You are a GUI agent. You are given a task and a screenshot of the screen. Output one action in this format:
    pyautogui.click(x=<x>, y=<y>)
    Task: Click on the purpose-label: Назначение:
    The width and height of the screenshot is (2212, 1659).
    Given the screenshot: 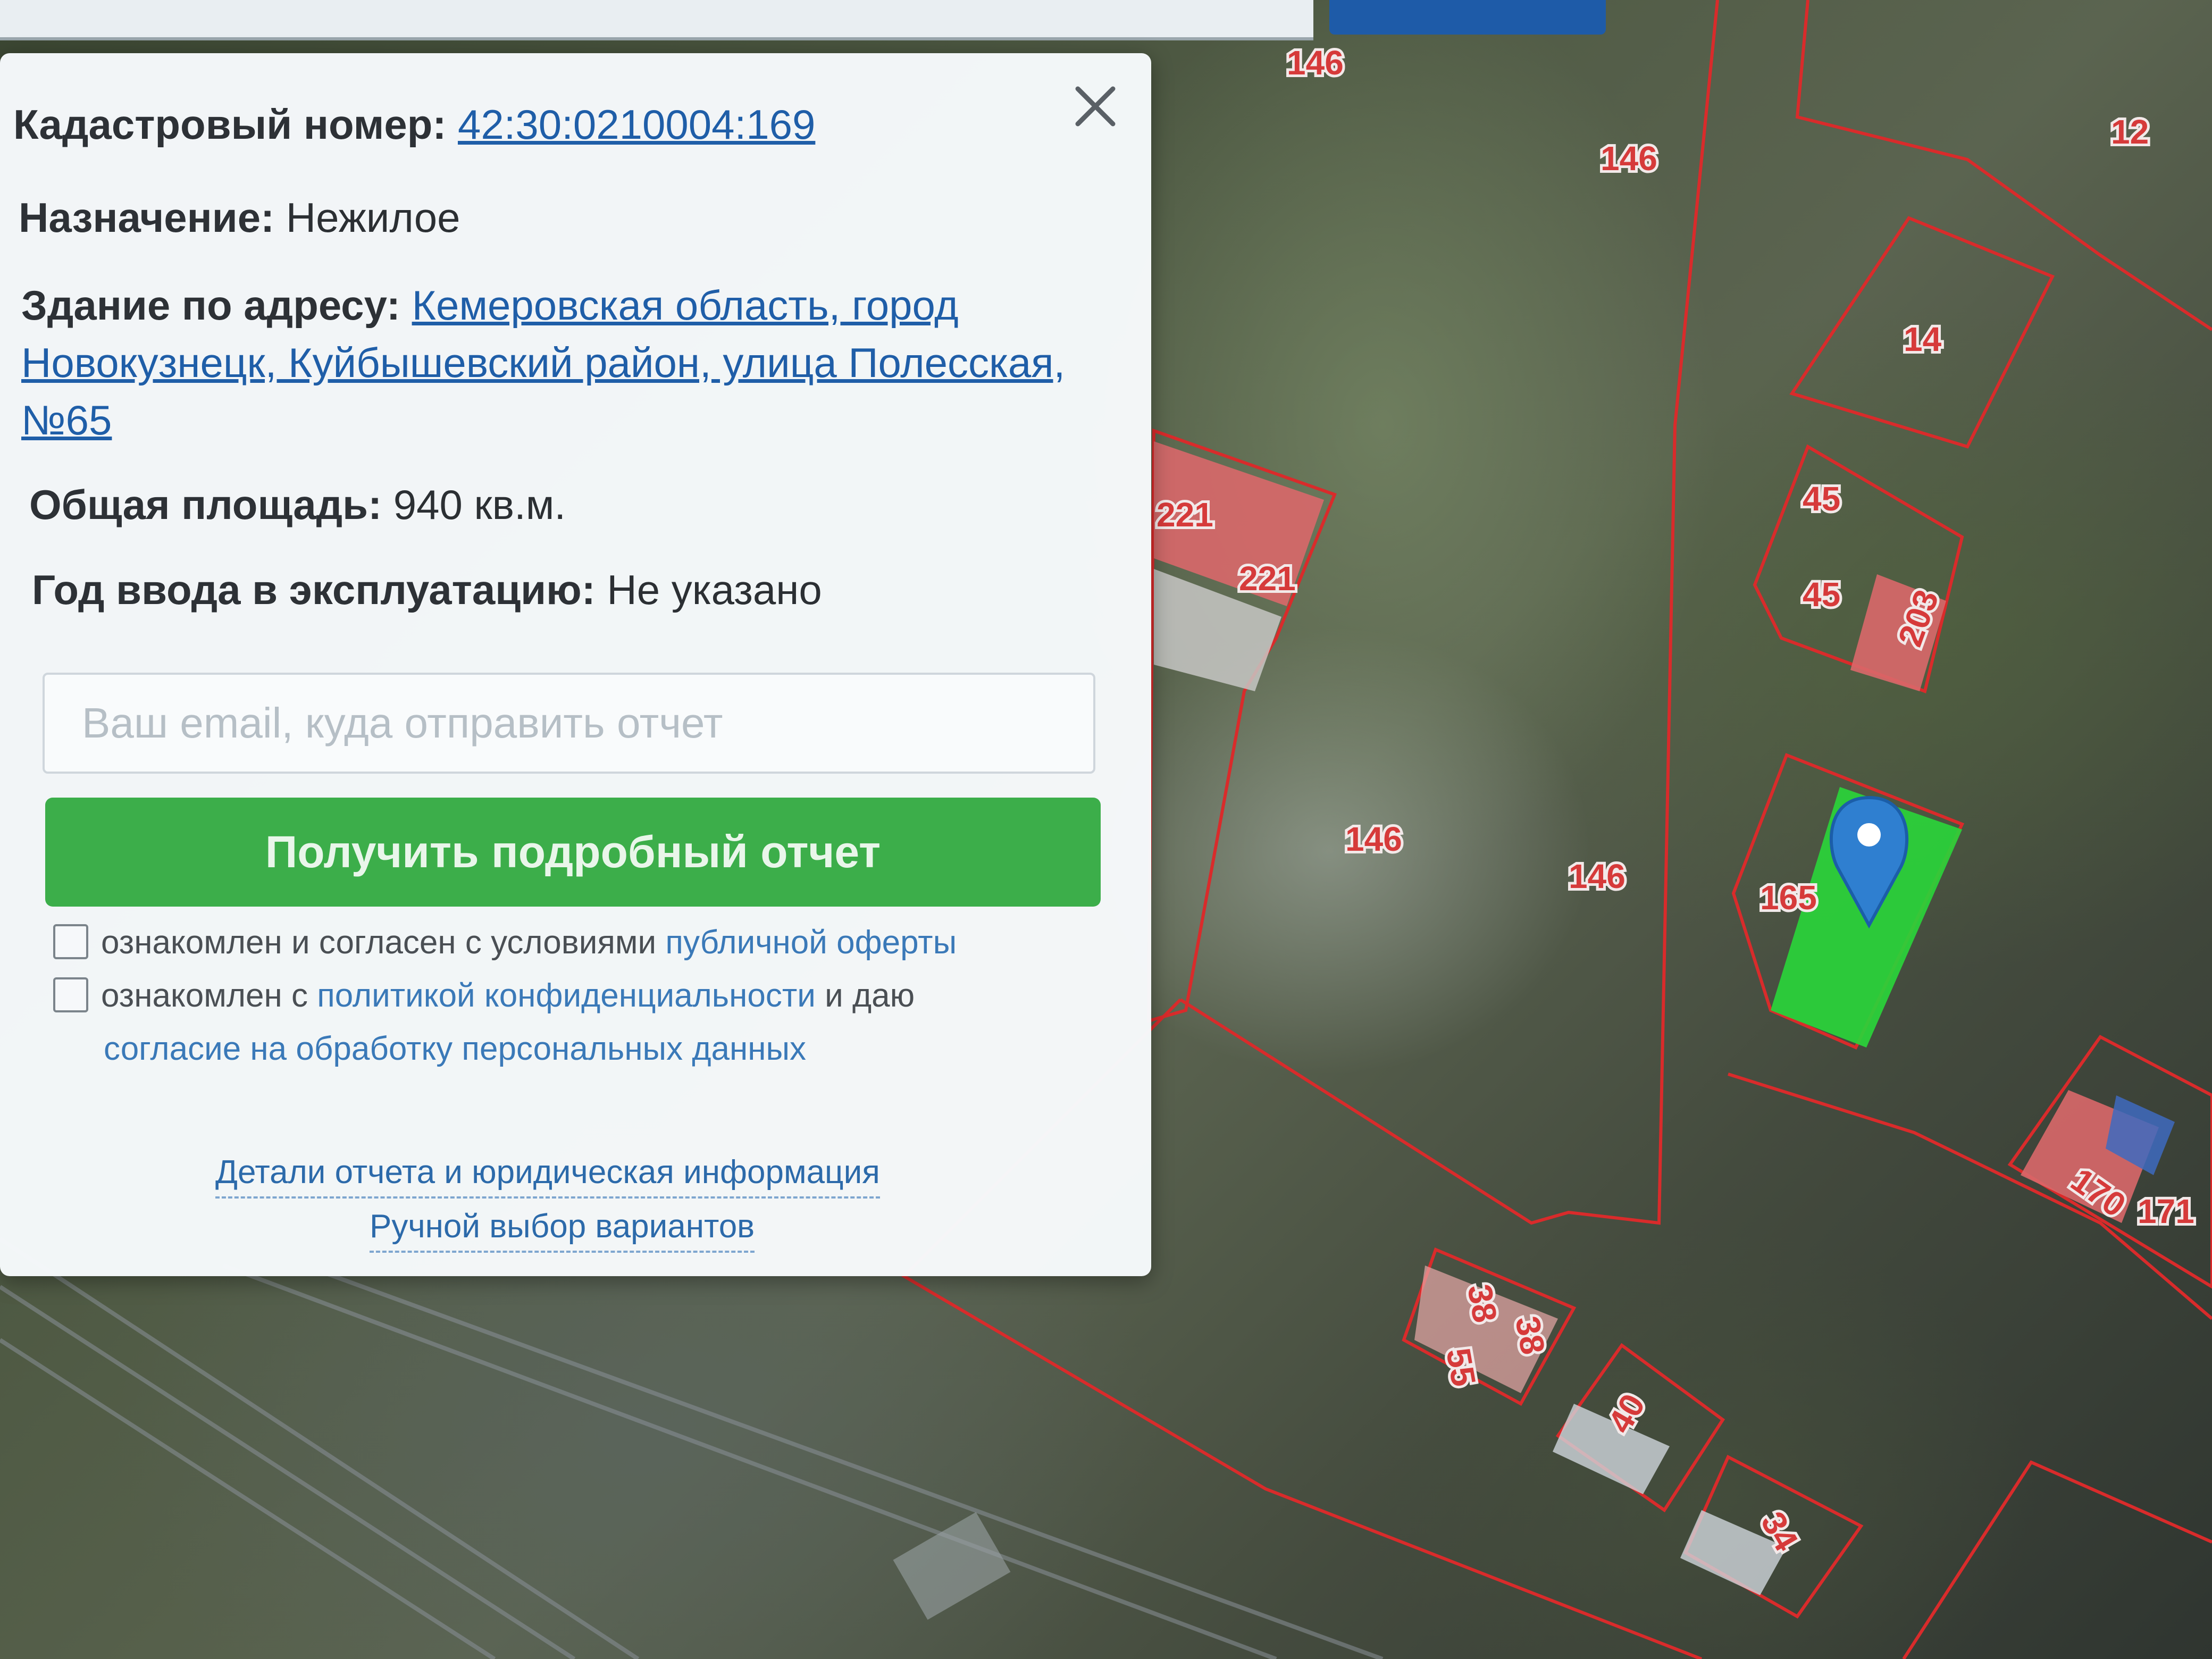 What is the action you would take?
    pyautogui.click(x=147, y=217)
    